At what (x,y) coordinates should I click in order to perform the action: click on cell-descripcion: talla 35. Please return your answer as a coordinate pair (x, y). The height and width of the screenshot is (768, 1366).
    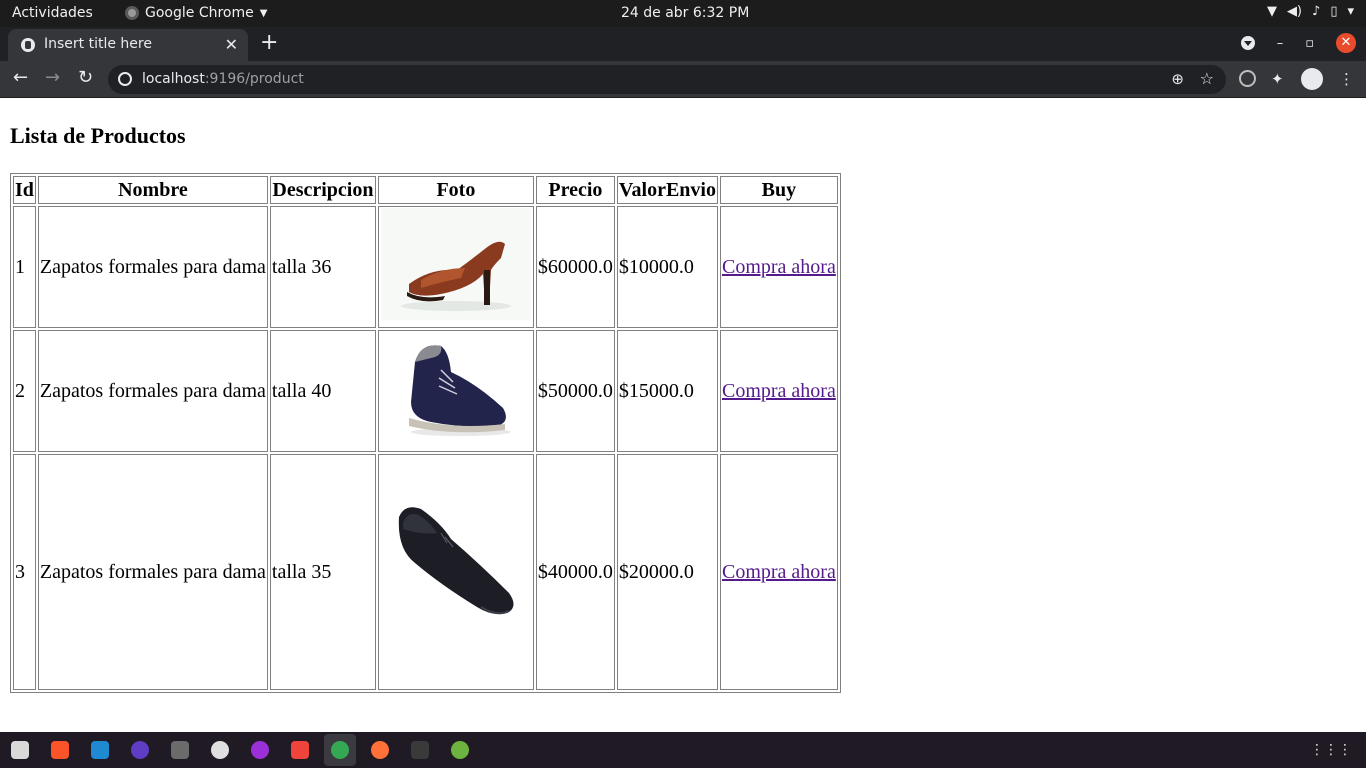
    Looking at the image, I should click on (322, 572).